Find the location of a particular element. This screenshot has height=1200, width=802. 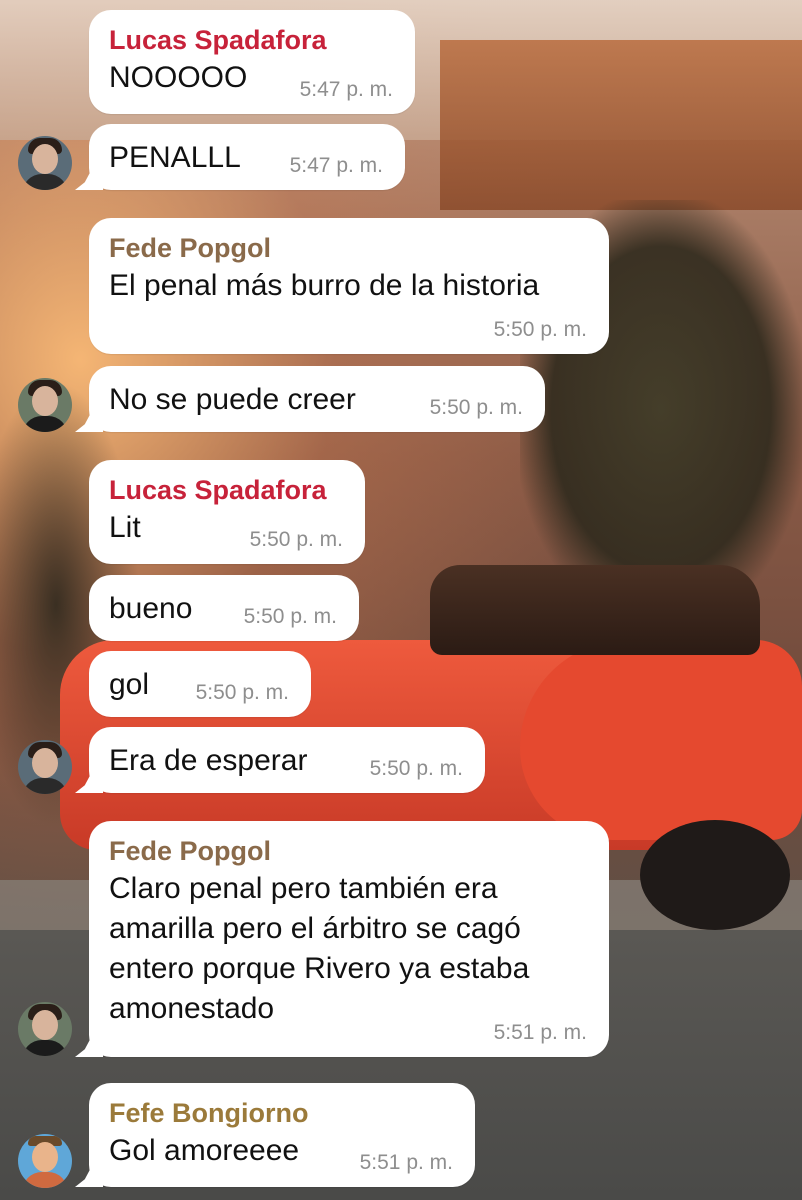

message-bubble: gol 5:50 p. m. is located at coordinates (200, 684).